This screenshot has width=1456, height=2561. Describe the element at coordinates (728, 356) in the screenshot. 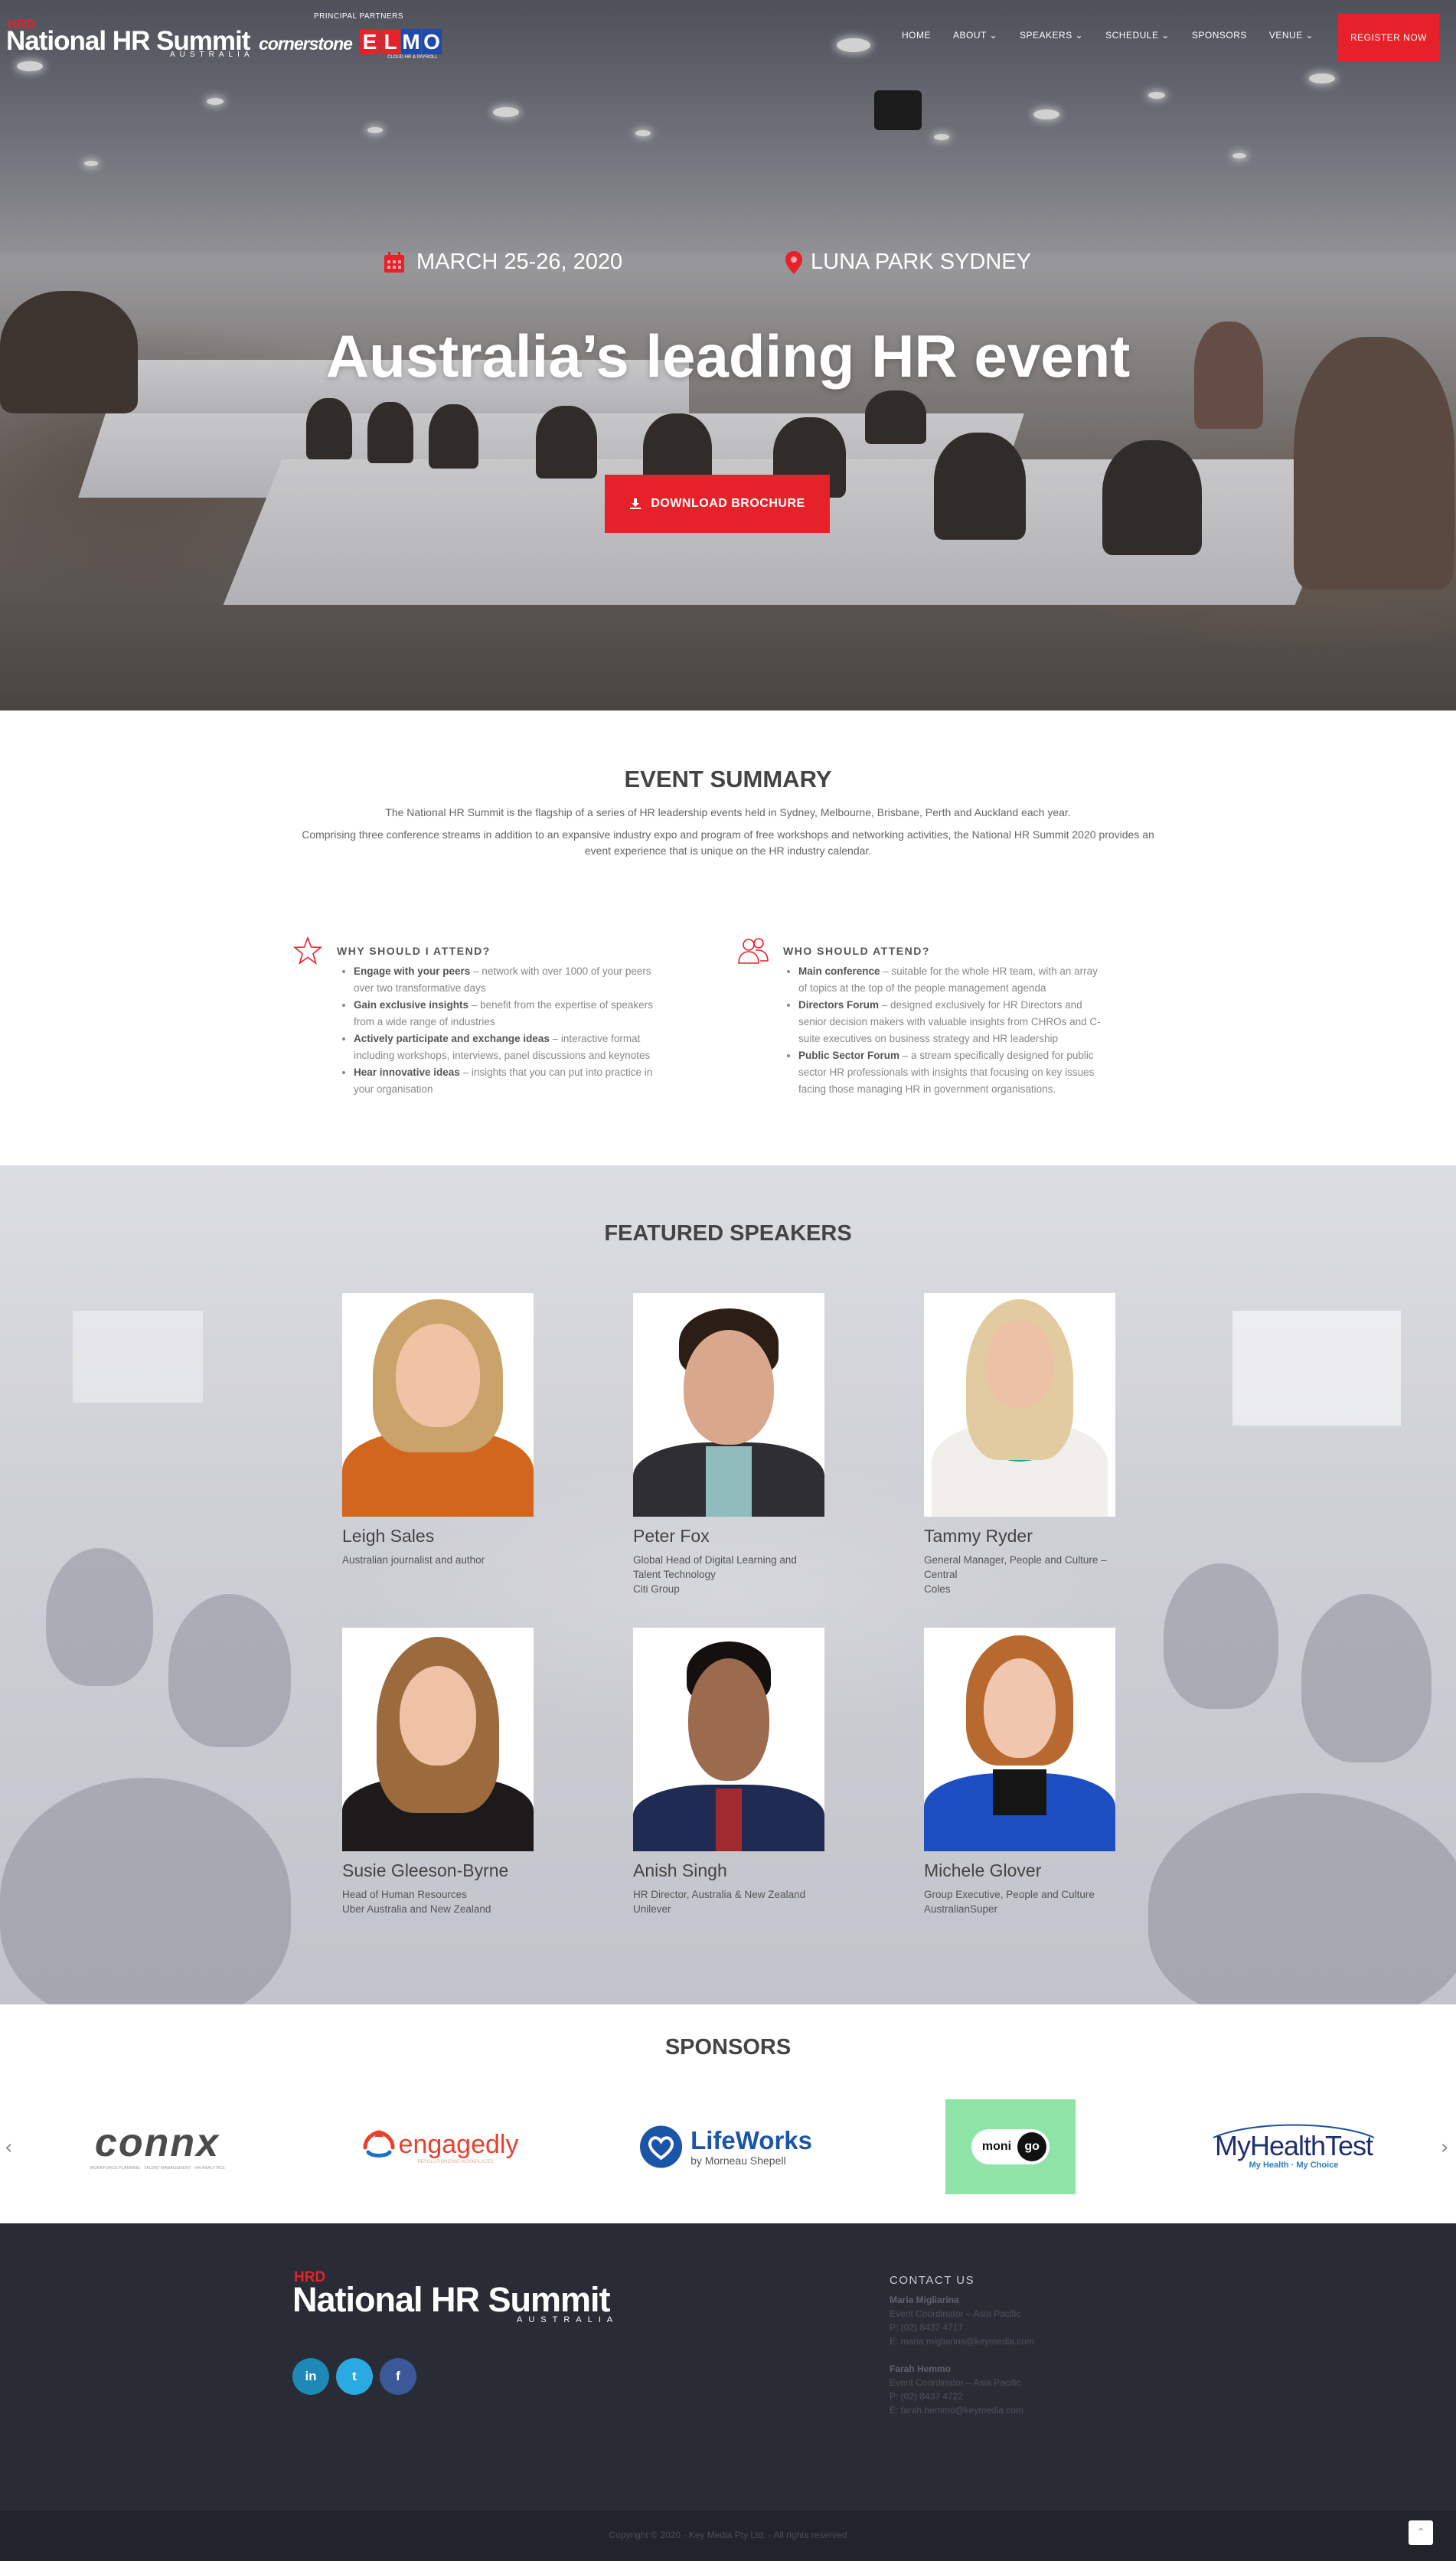

I see `hero-title: Australia’s leading HR event` at that location.